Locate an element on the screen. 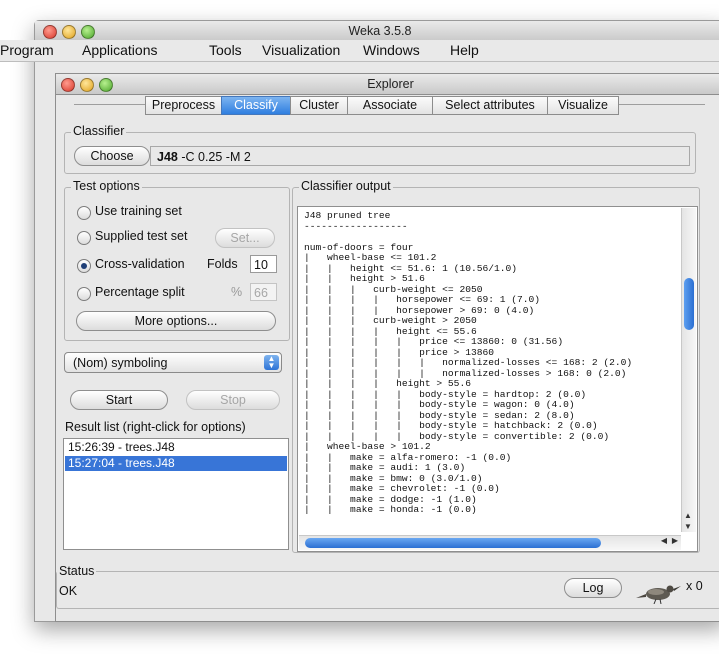 This screenshot has height=664, width=719. folds-label: Folds is located at coordinates (222, 264).